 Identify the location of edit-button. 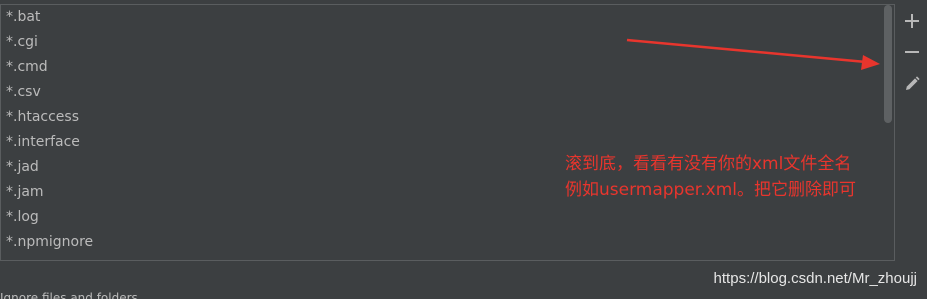
(911, 84).